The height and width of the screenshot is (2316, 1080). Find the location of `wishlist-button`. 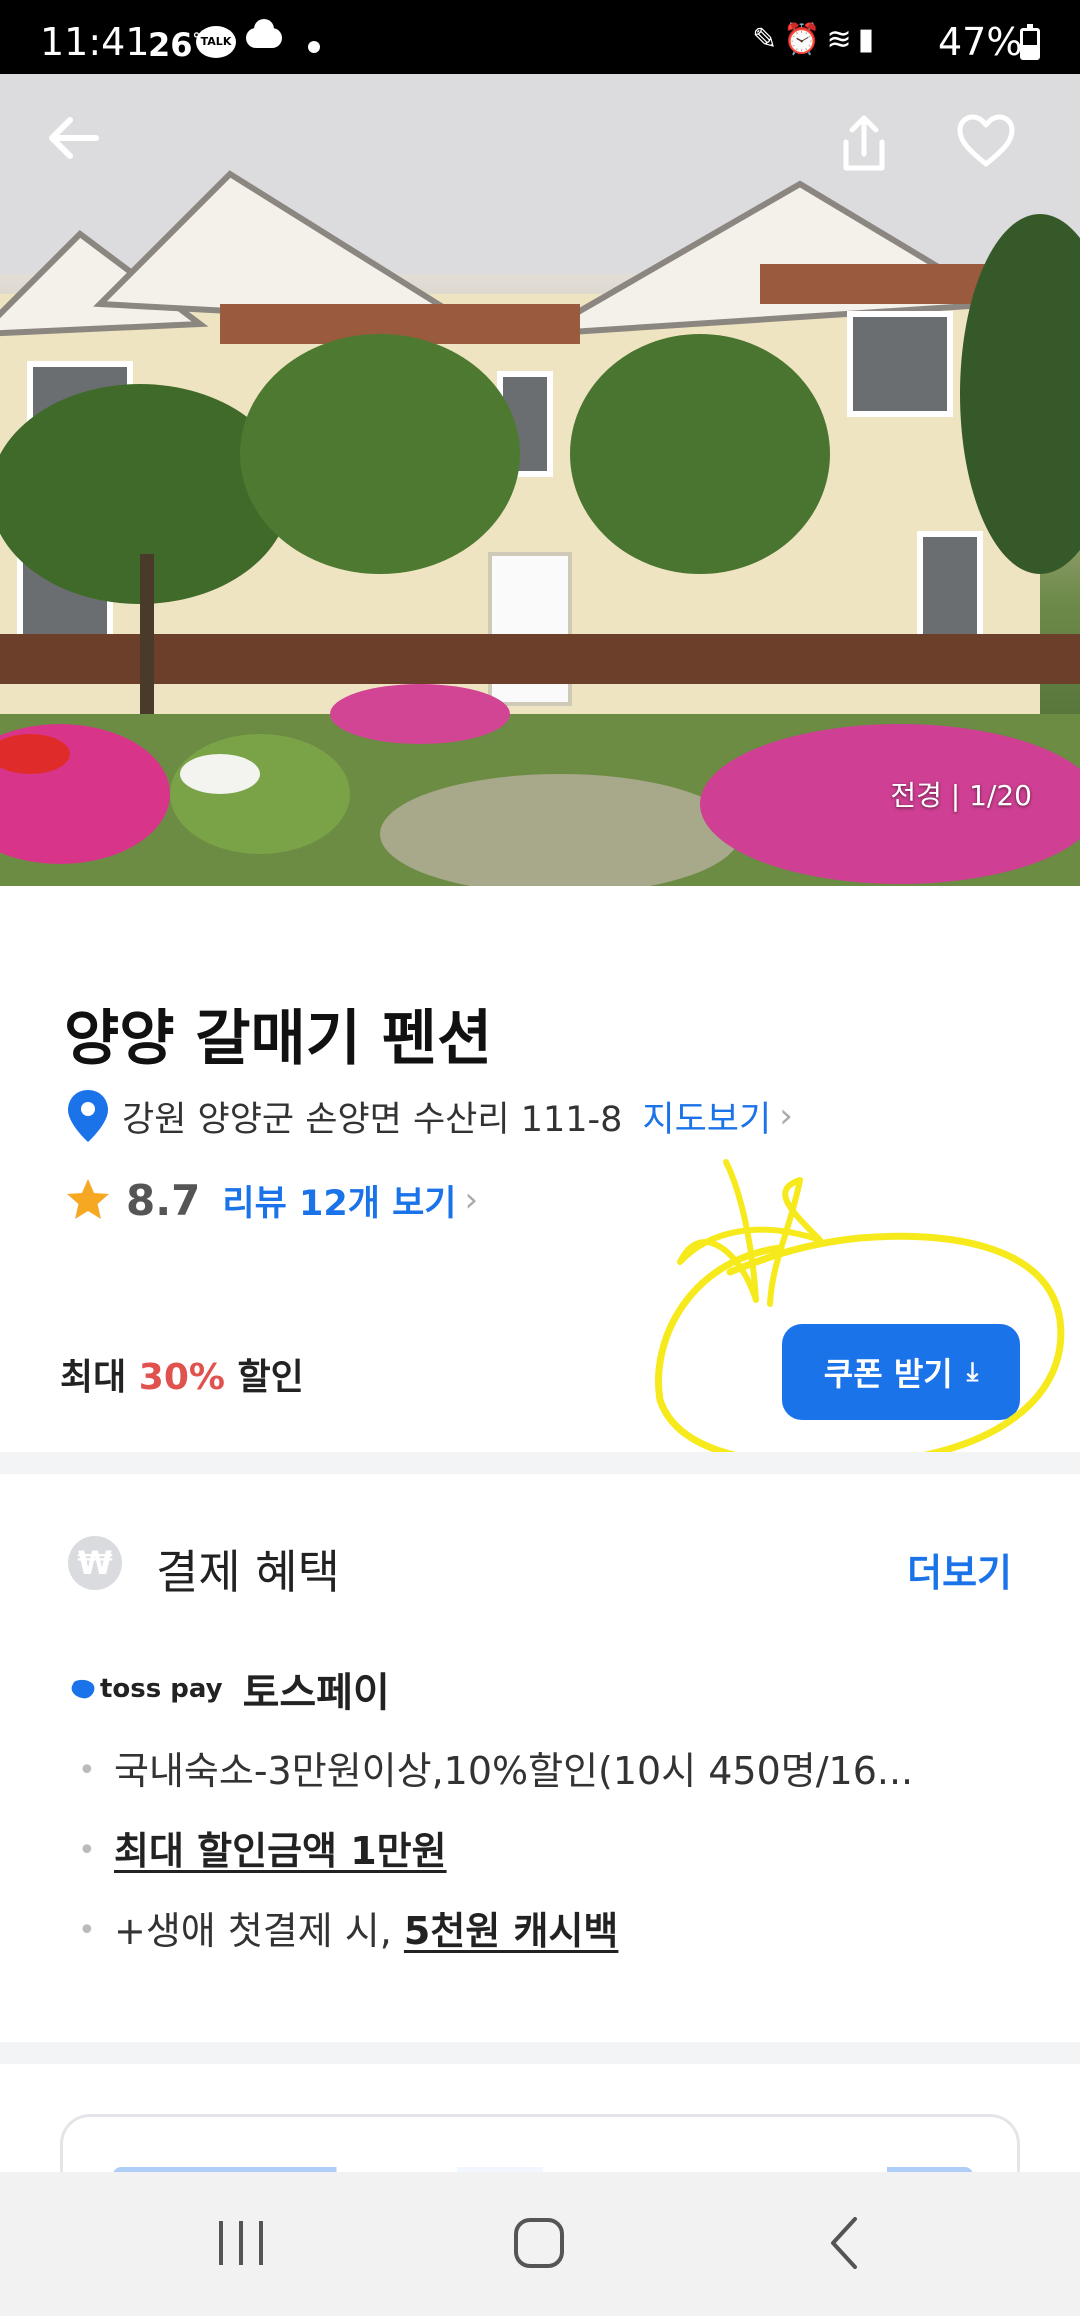

wishlist-button is located at coordinates (996, 154).